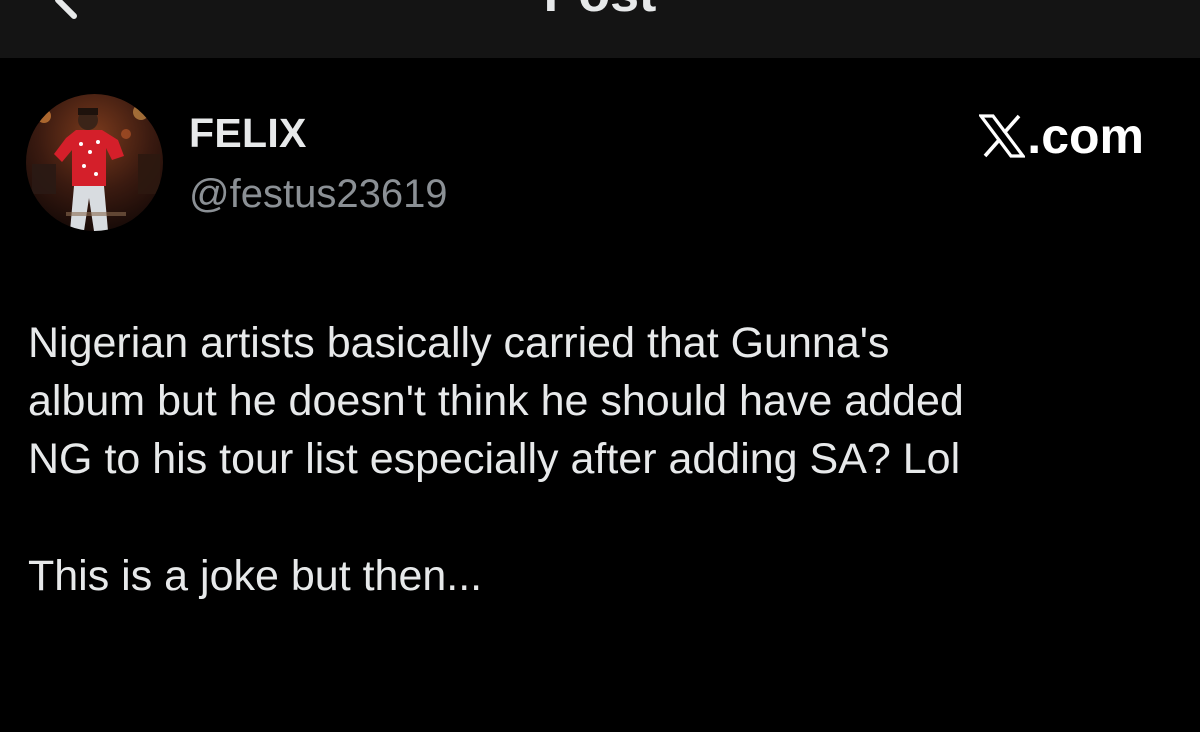 The image size is (1200, 732). What do you see at coordinates (1085, 136) in the screenshot?
I see `source-domain-label: .com` at bounding box center [1085, 136].